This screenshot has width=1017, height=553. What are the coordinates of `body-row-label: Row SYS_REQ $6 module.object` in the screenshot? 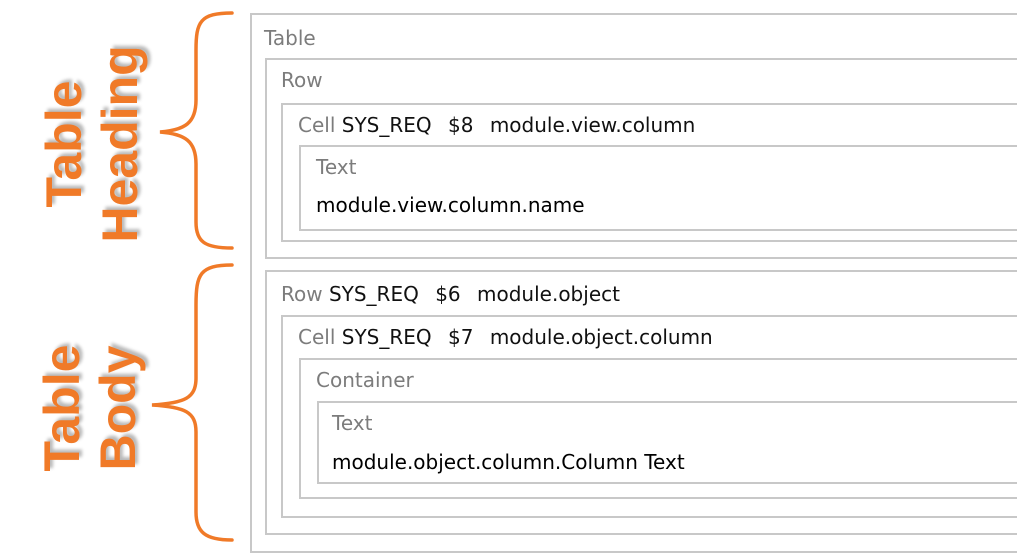 It's located at (450, 294).